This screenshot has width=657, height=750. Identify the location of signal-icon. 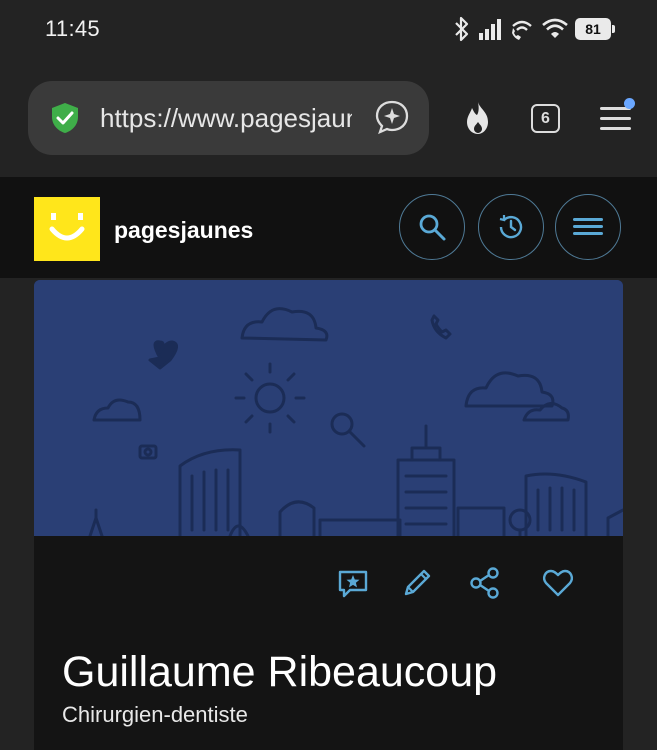
(490, 29).